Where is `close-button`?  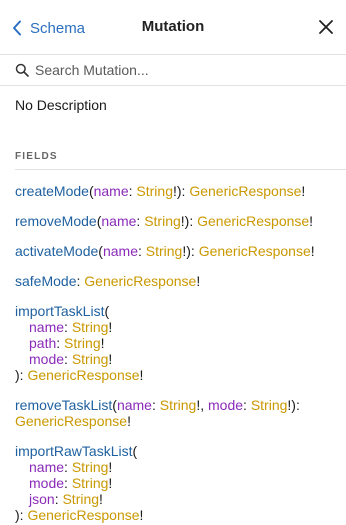 close-button is located at coordinates (326, 27).